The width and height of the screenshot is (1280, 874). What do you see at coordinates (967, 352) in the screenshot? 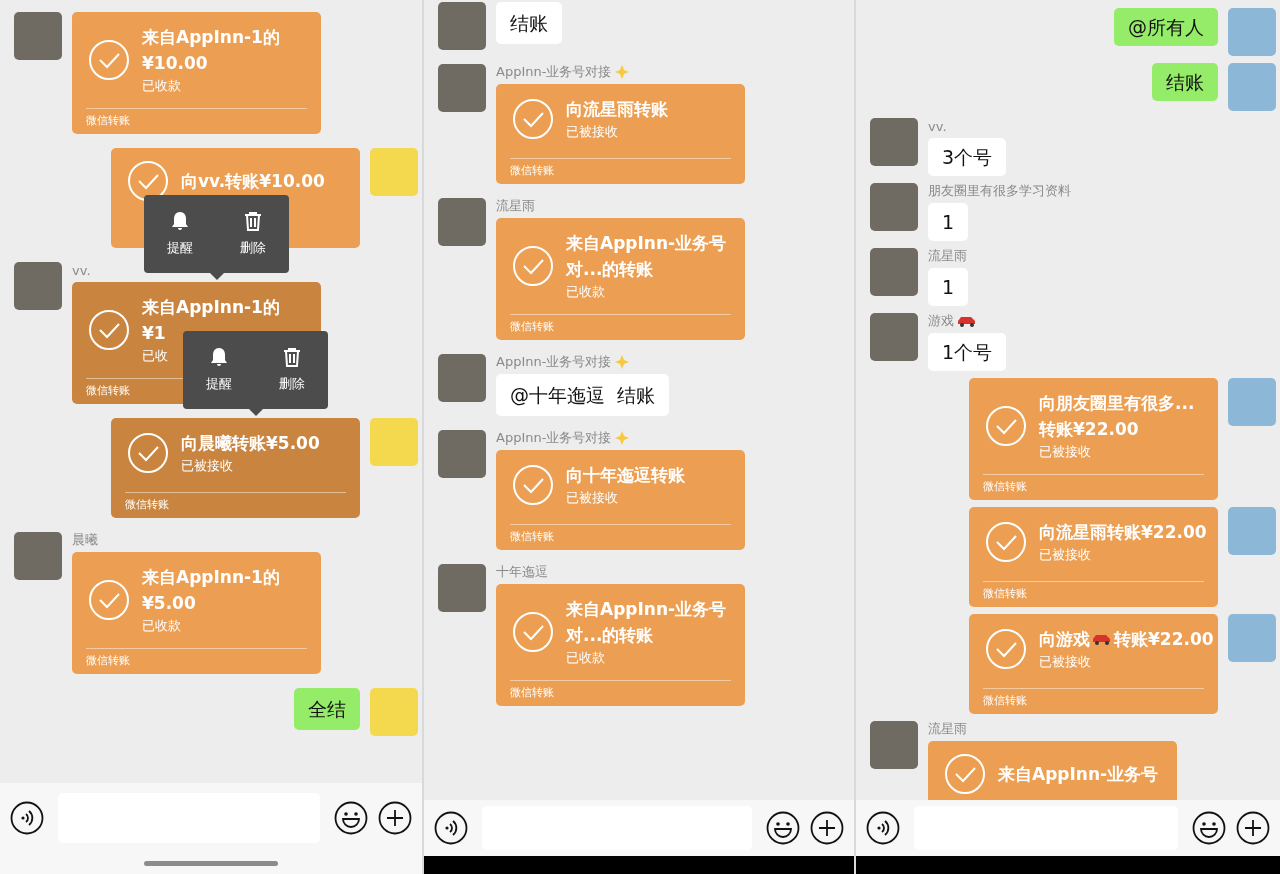
I see `message-bubble: 1个号` at bounding box center [967, 352].